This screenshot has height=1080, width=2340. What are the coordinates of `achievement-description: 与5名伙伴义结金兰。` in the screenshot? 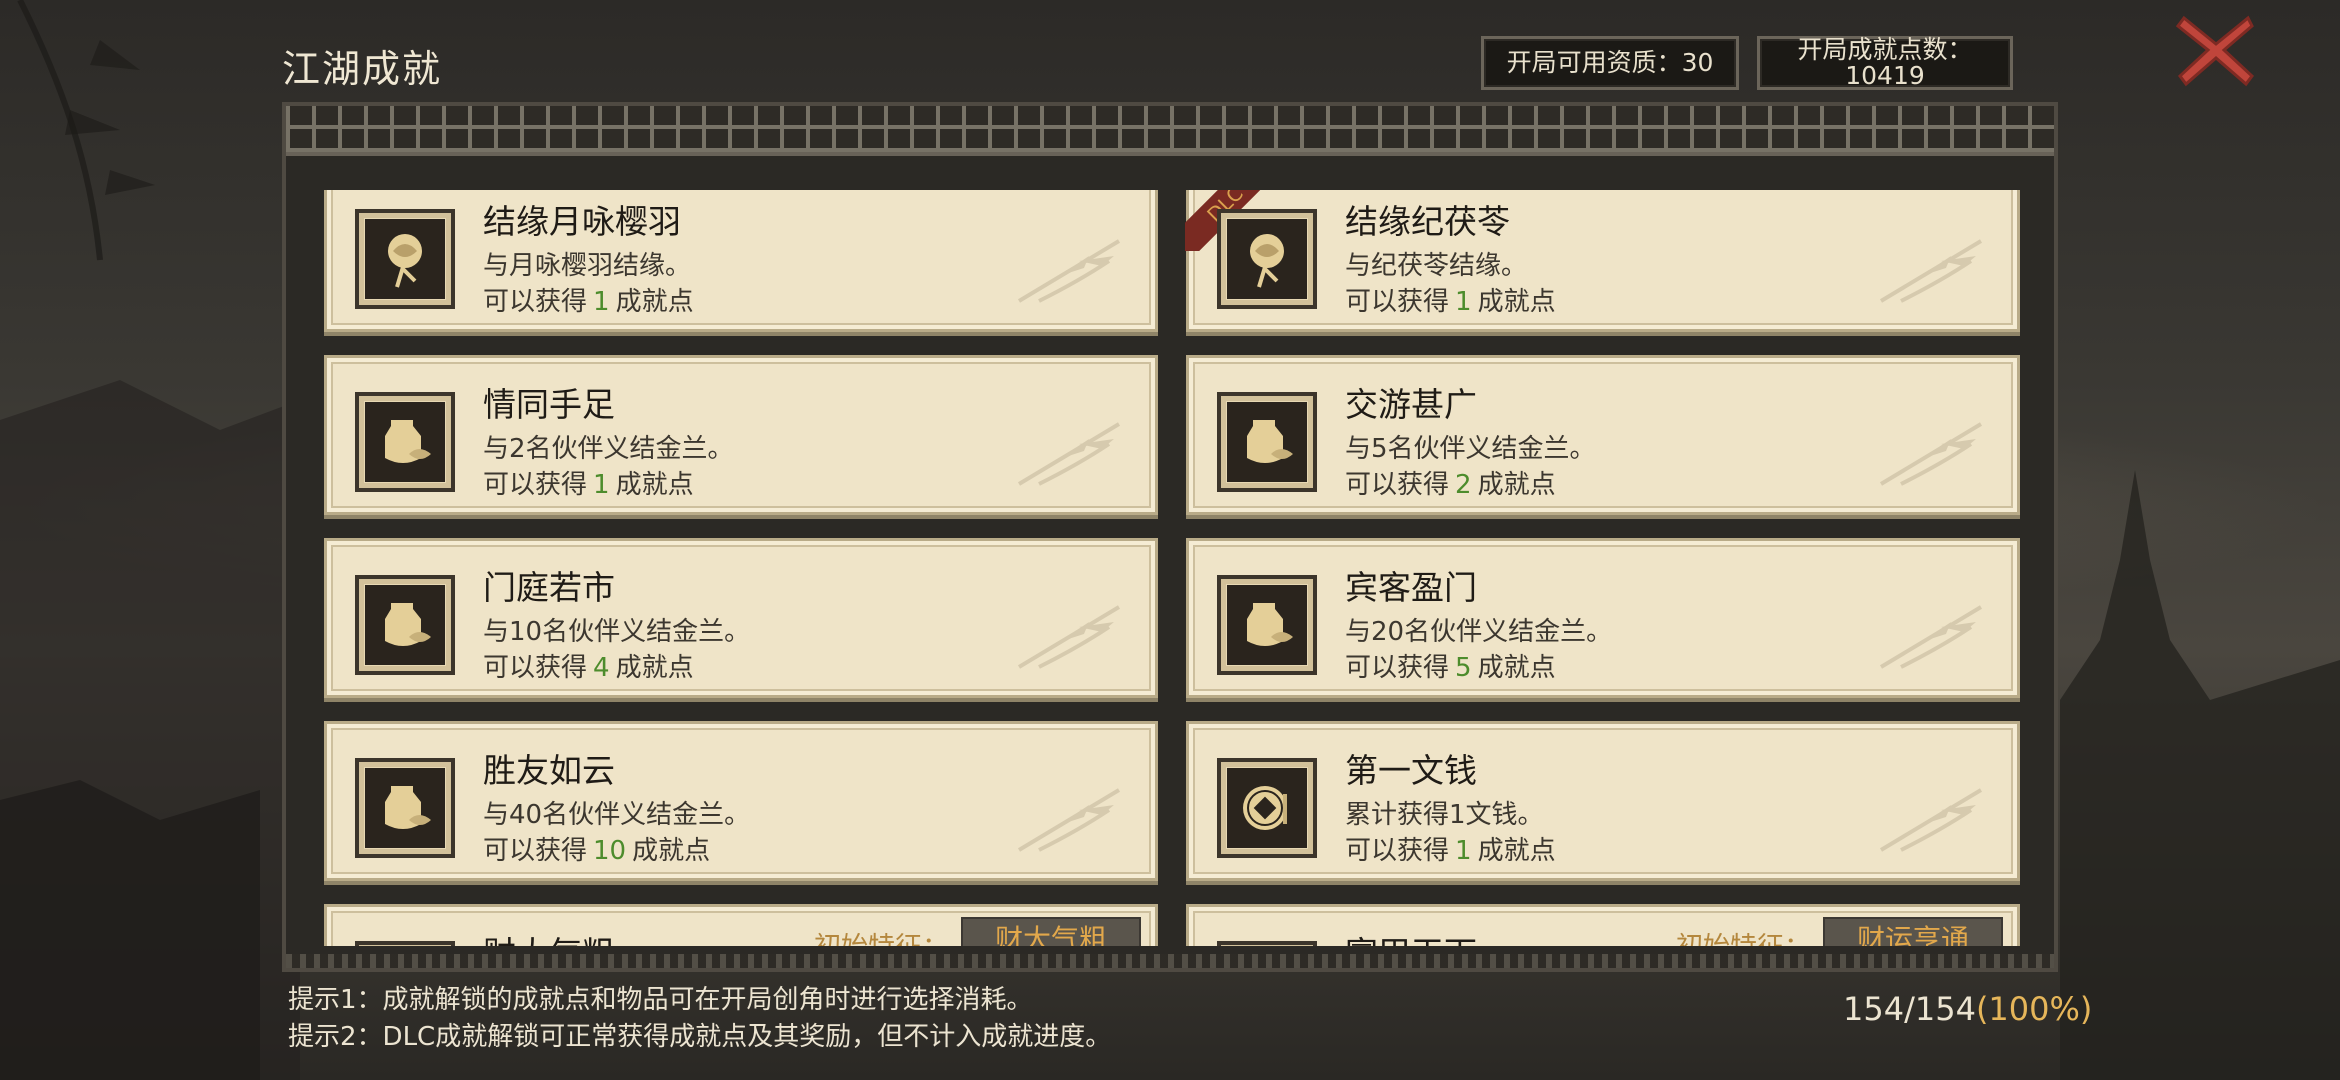 It's located at (1470, 449).